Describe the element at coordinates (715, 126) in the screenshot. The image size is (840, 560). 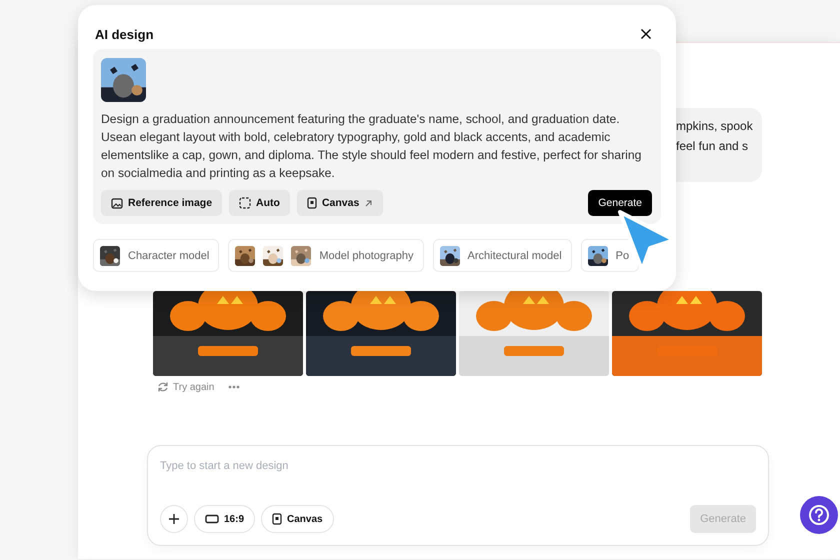
I see `message-text: mpkins, spook` at that location.